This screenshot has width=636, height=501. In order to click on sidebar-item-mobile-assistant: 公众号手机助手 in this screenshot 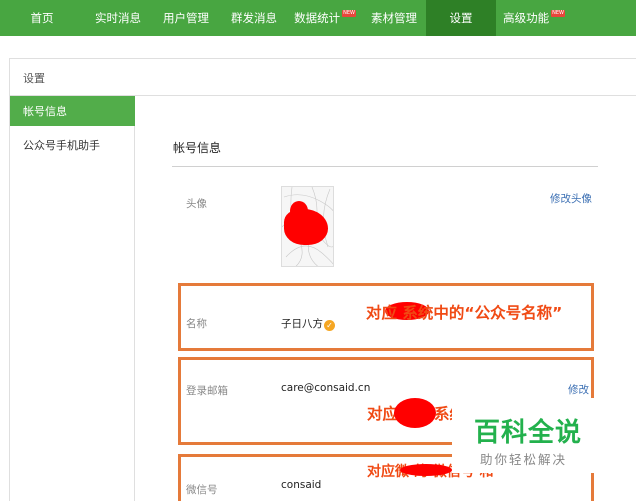, I will do `click(72, 145)`.